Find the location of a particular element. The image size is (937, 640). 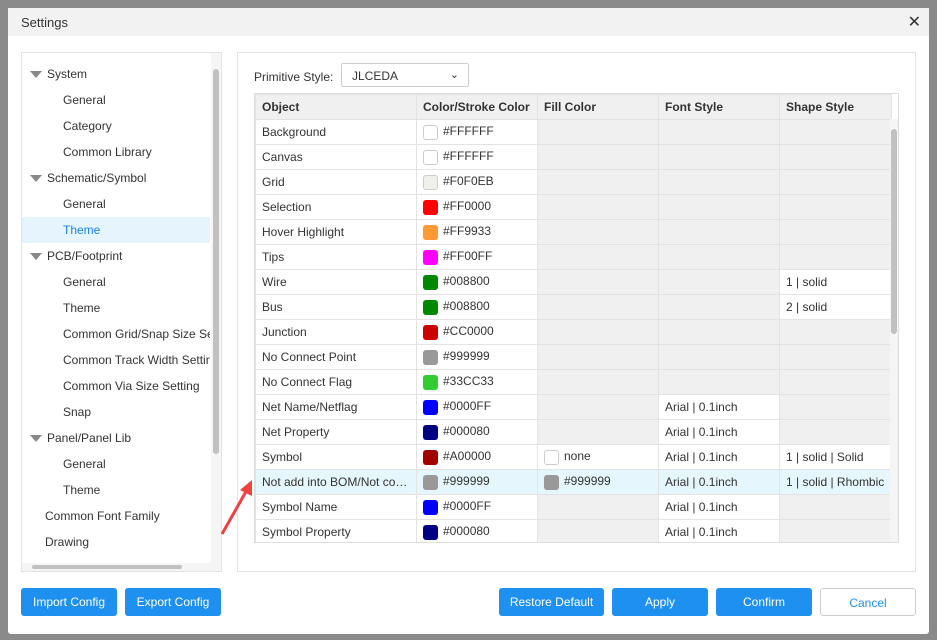

tree-item: System is located at coordinates (116, 74).